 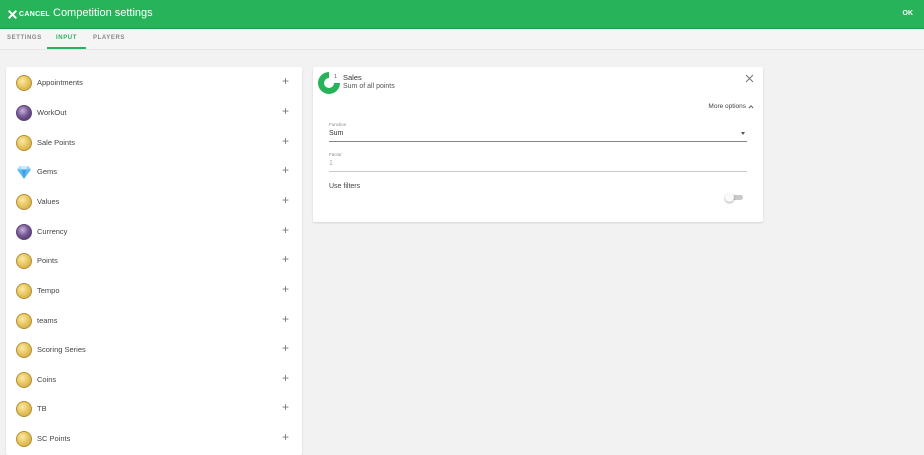 What do you see at coordinates (369, 86) in the screenshot?
I see `selected-input-subtitle: Sum of all points` at bounding box center [369, 86].